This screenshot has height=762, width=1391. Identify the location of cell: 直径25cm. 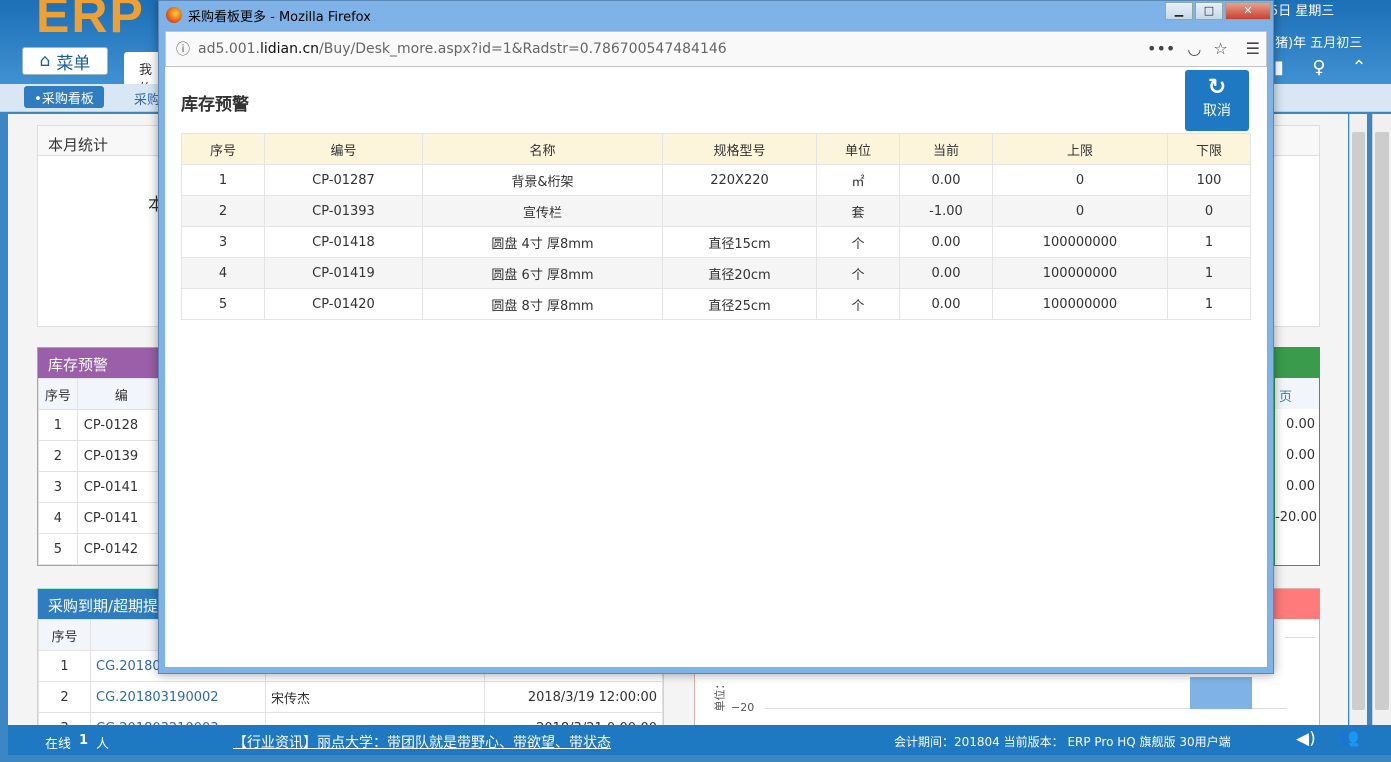
(739, 304).